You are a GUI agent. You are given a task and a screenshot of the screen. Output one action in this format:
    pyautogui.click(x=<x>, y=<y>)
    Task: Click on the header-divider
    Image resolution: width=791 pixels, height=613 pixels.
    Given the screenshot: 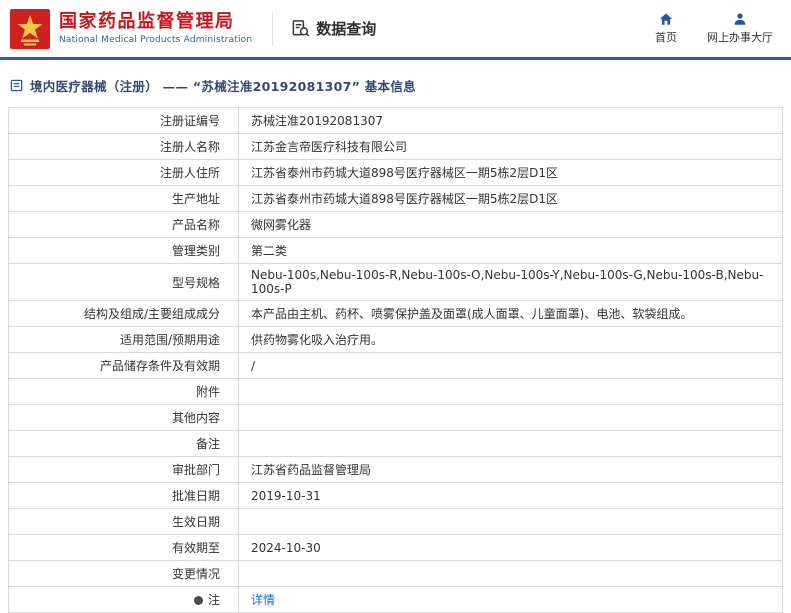 What is the action you would take?
    pyautogui.click(x=273, y=28)
    